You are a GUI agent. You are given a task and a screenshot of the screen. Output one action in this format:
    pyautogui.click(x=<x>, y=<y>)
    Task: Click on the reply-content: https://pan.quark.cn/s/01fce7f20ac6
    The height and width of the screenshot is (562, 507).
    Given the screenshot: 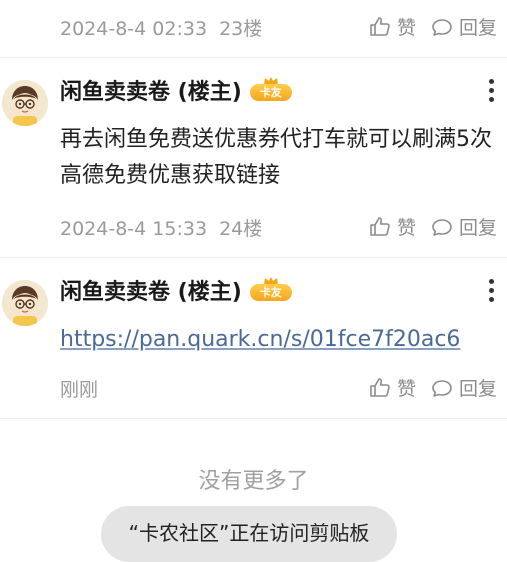 What is the action you would take?
    pyautogui.click(x=280, y=340)
    